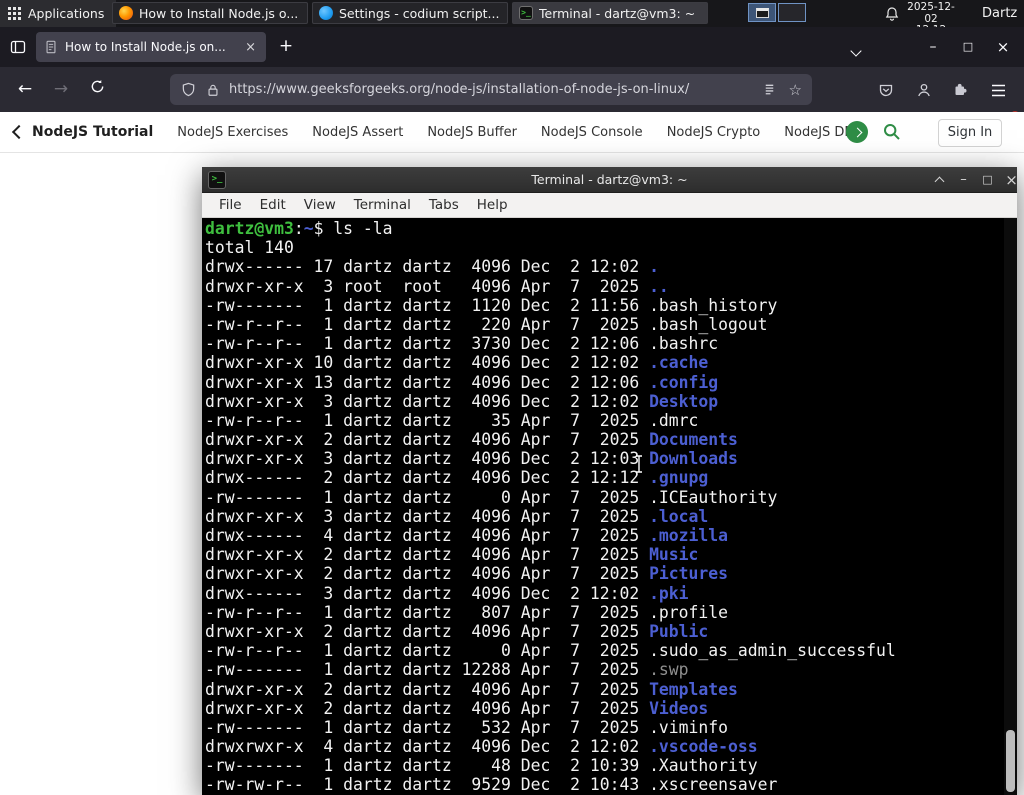 Image resolution: width=1024 pixels, height=795 pixels. Describe the element at coordinates (1003, 47) in the screenshot. I see `window-close-button: ×` at that location.